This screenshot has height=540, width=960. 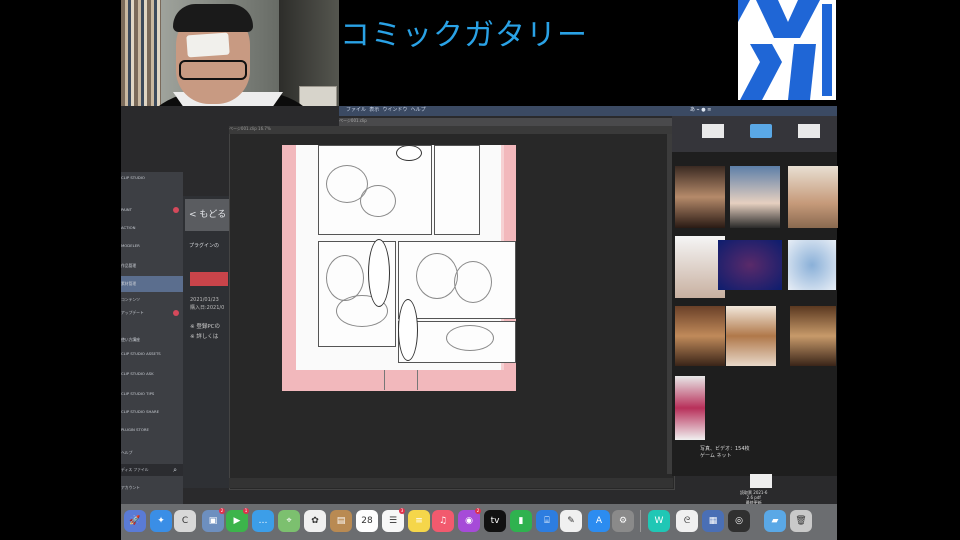 What do you see at coordinates (402, 511) in the screenshot?
I see `notification-badge: 3` at bounding box center [402, 511].